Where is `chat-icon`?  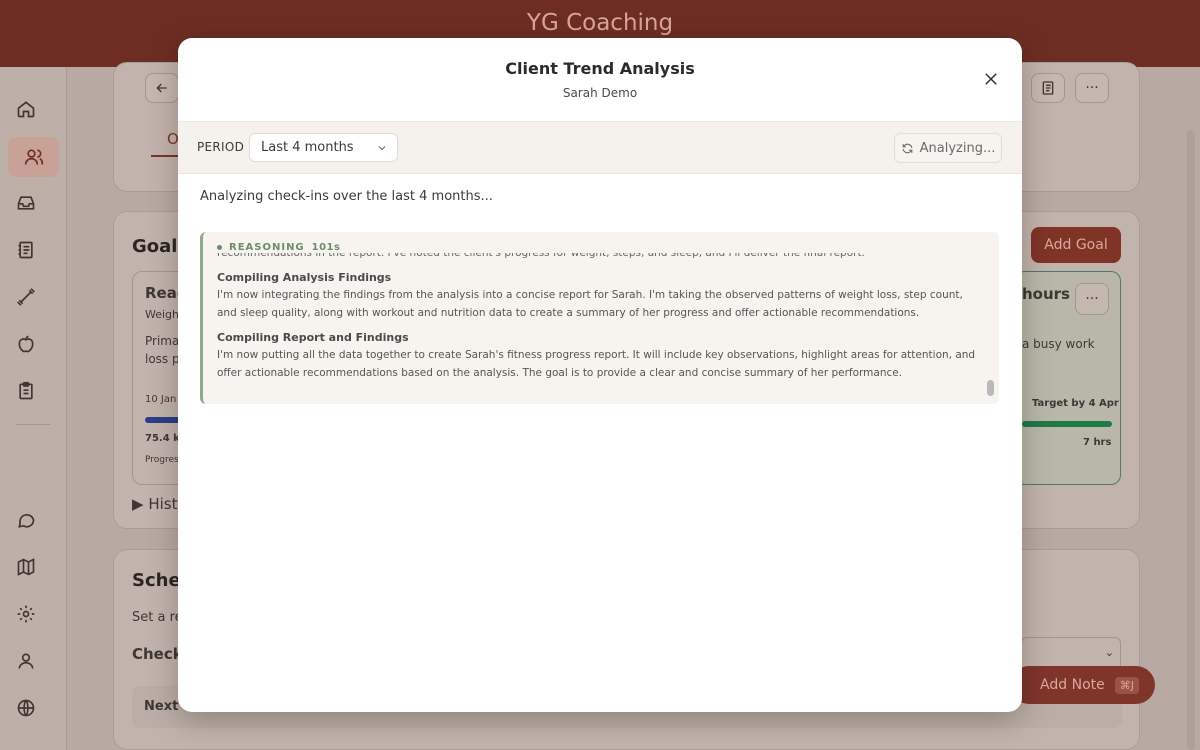 chat-icon is located at coordinates (26, 520).